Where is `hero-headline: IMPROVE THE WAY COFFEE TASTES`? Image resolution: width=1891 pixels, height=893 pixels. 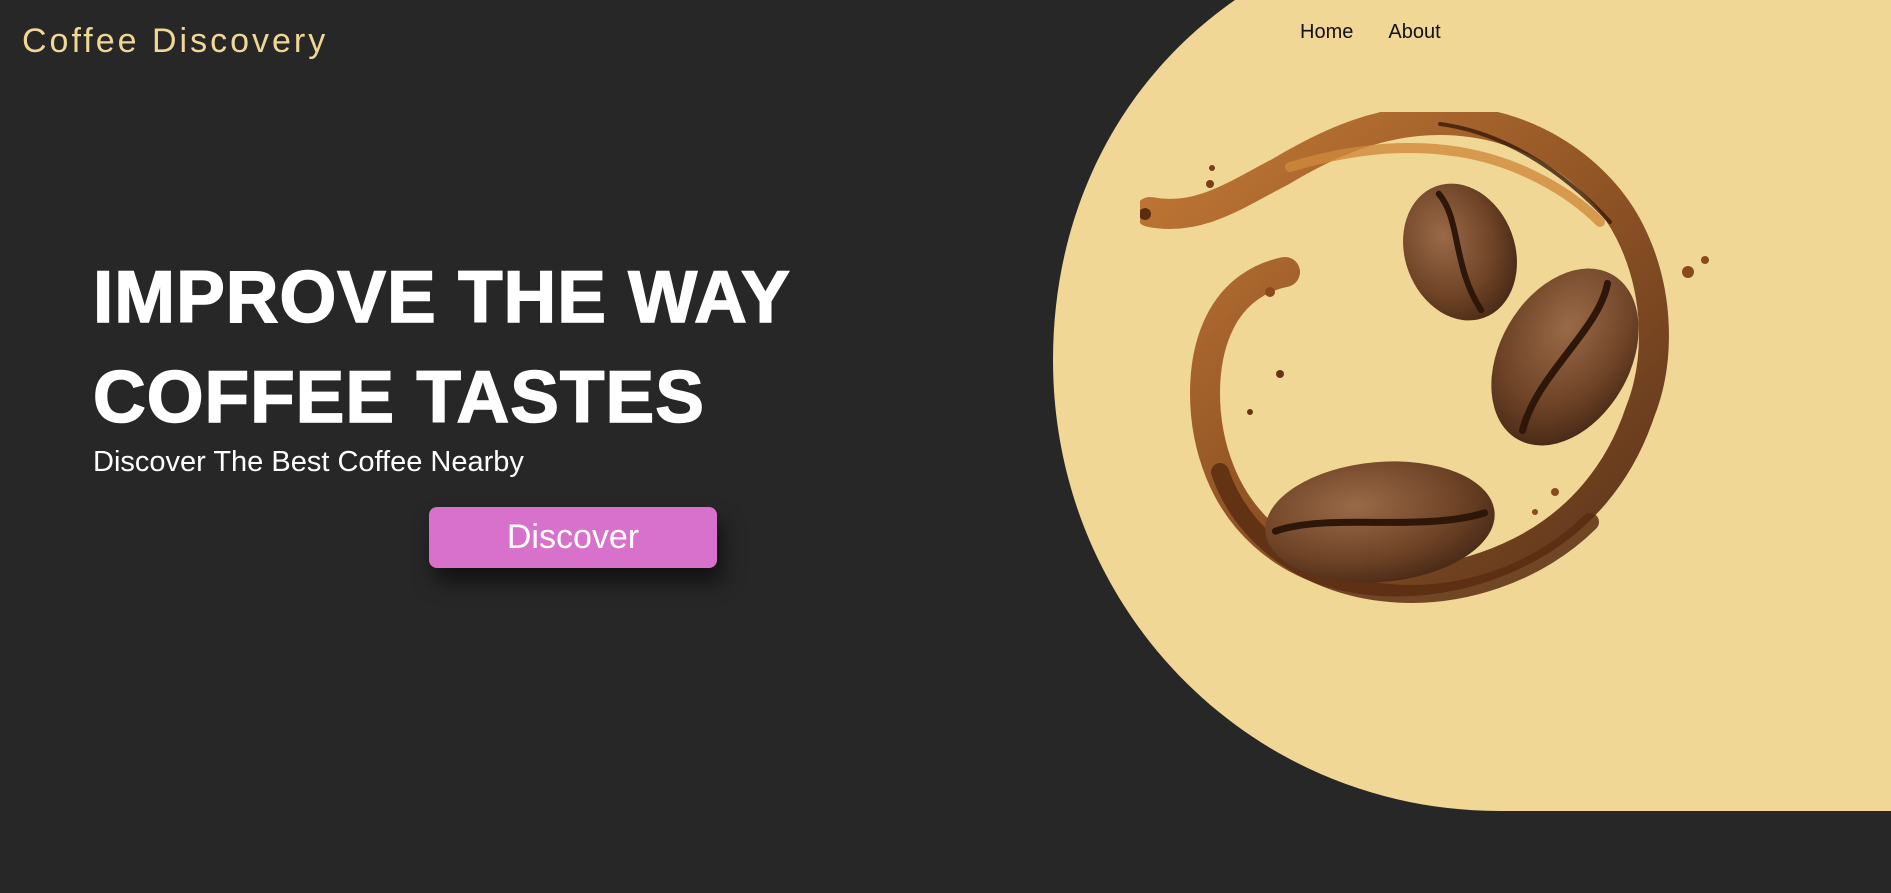 hero-headline: IMPROVE THE WAY COFFEE TASTES is located at coordinates (472, 348).